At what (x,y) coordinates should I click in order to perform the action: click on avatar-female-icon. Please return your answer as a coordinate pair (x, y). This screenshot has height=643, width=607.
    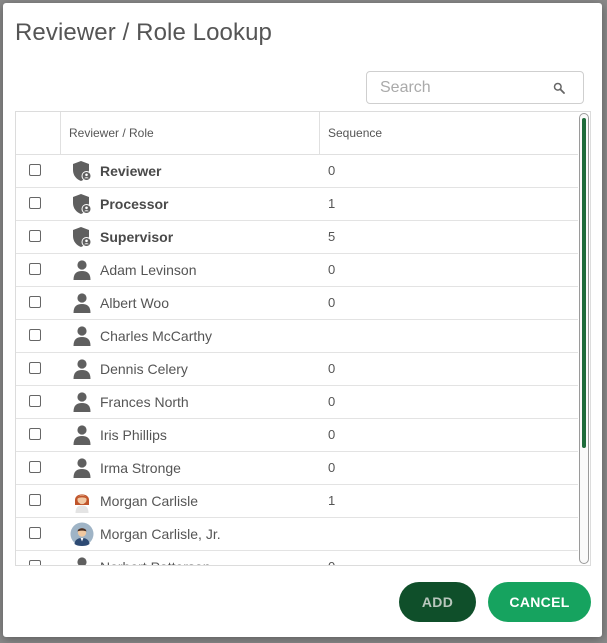
    Looking at the image, I should click on (82, 501).